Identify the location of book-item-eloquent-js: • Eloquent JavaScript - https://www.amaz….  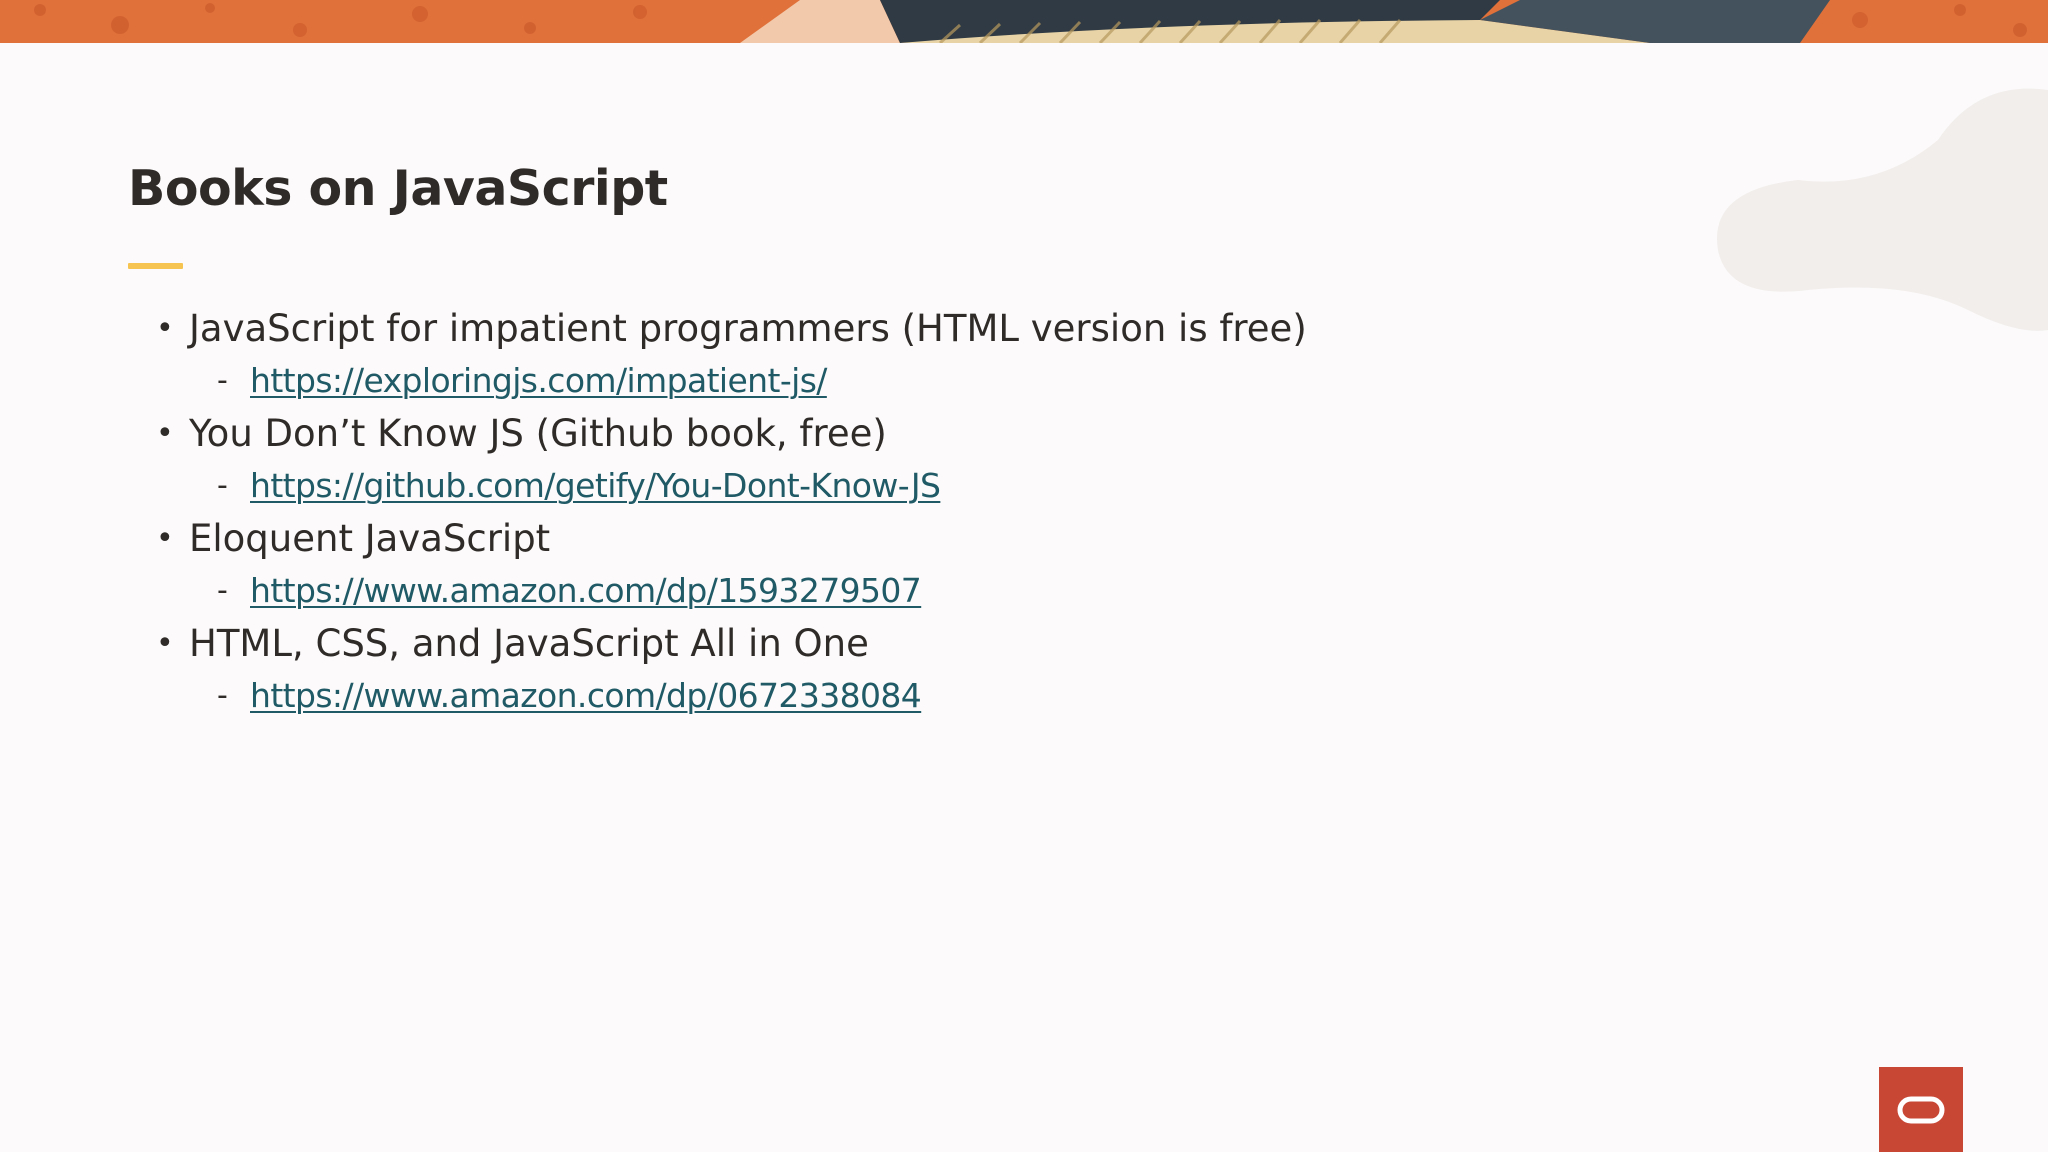
(850, 560).